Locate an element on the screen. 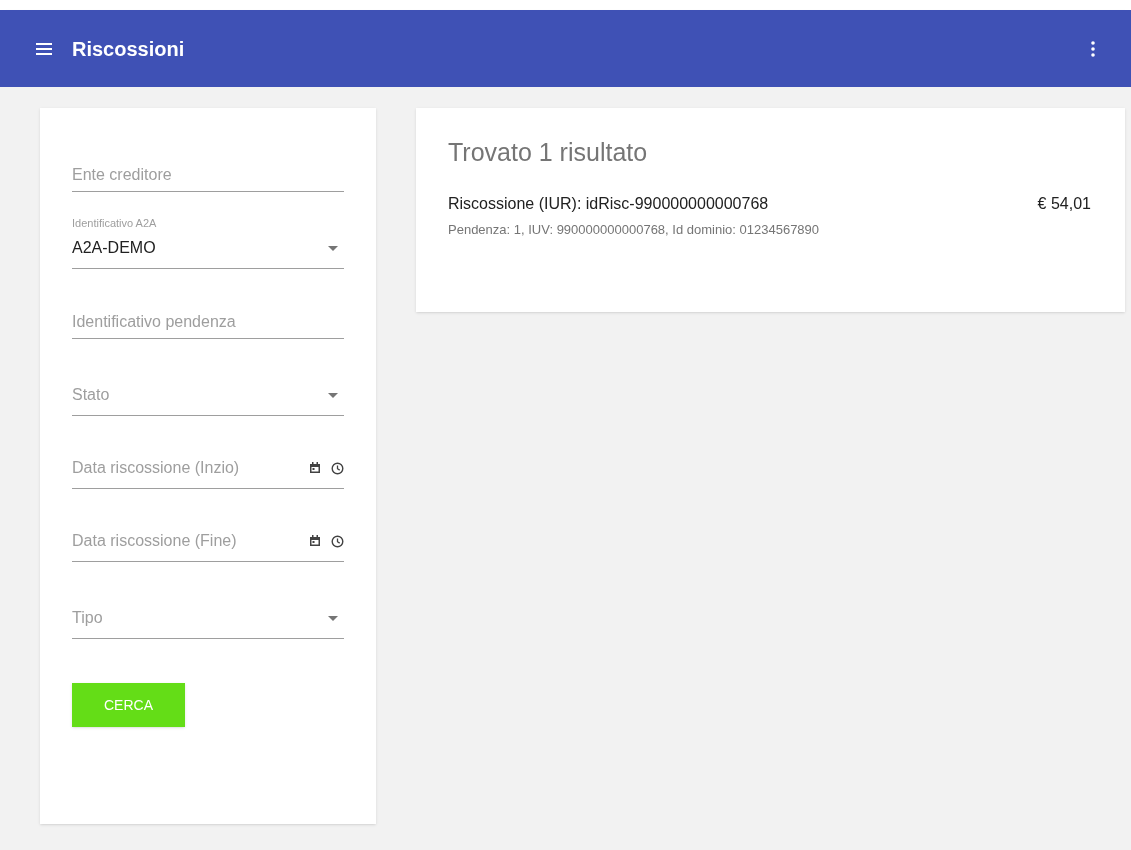 The height and width of the screenshot is (850, 1131). field-placeholder: Data riscossione (Fine) is located at coordinates (154, 541).